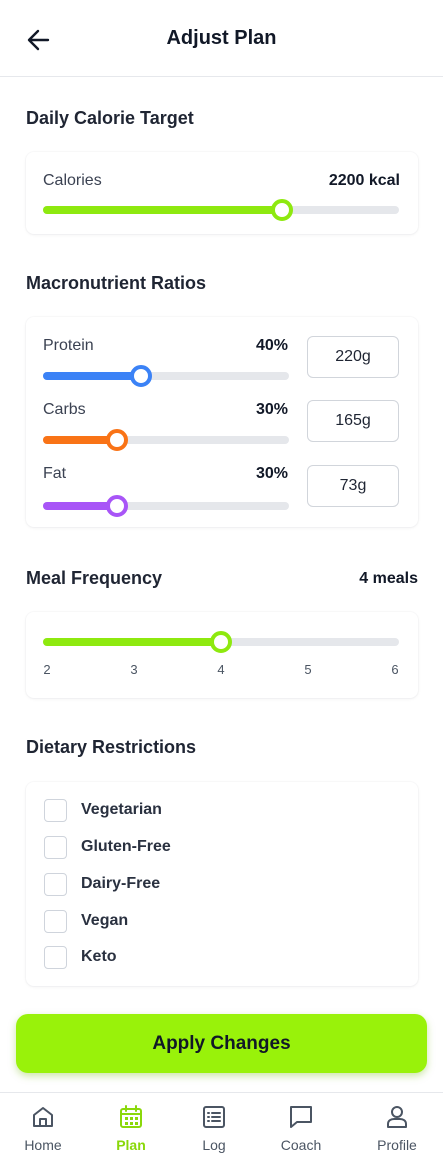 This screenshot has height=1159, width=443. I want to click on calorie-value: 2200 kcal, so click(364, 180).